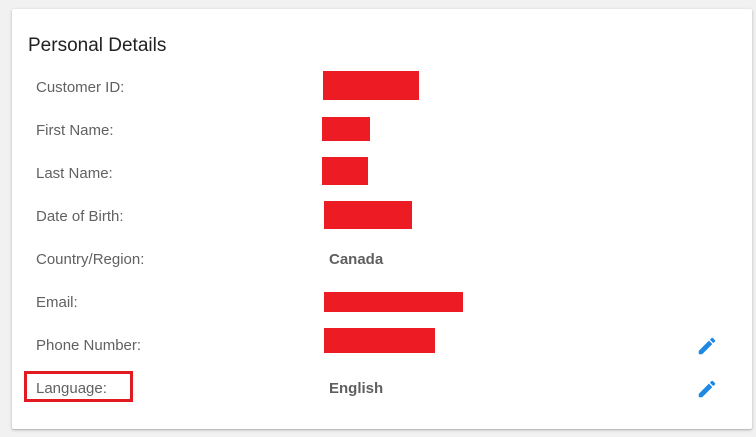  Describe the element at coordinates (90, 259) in the screenshot. I see `field-label-country-region: Country/Region:` at that location.